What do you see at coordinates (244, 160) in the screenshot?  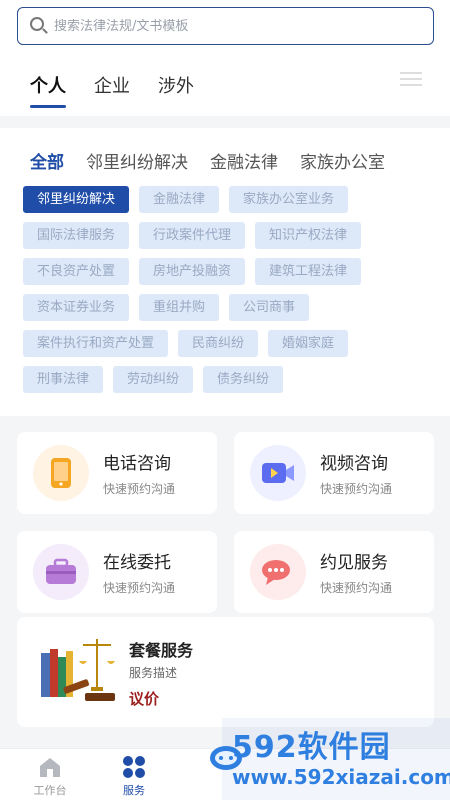 I see `subtab-finance: 金融法律` at bounding box center [244, 160].